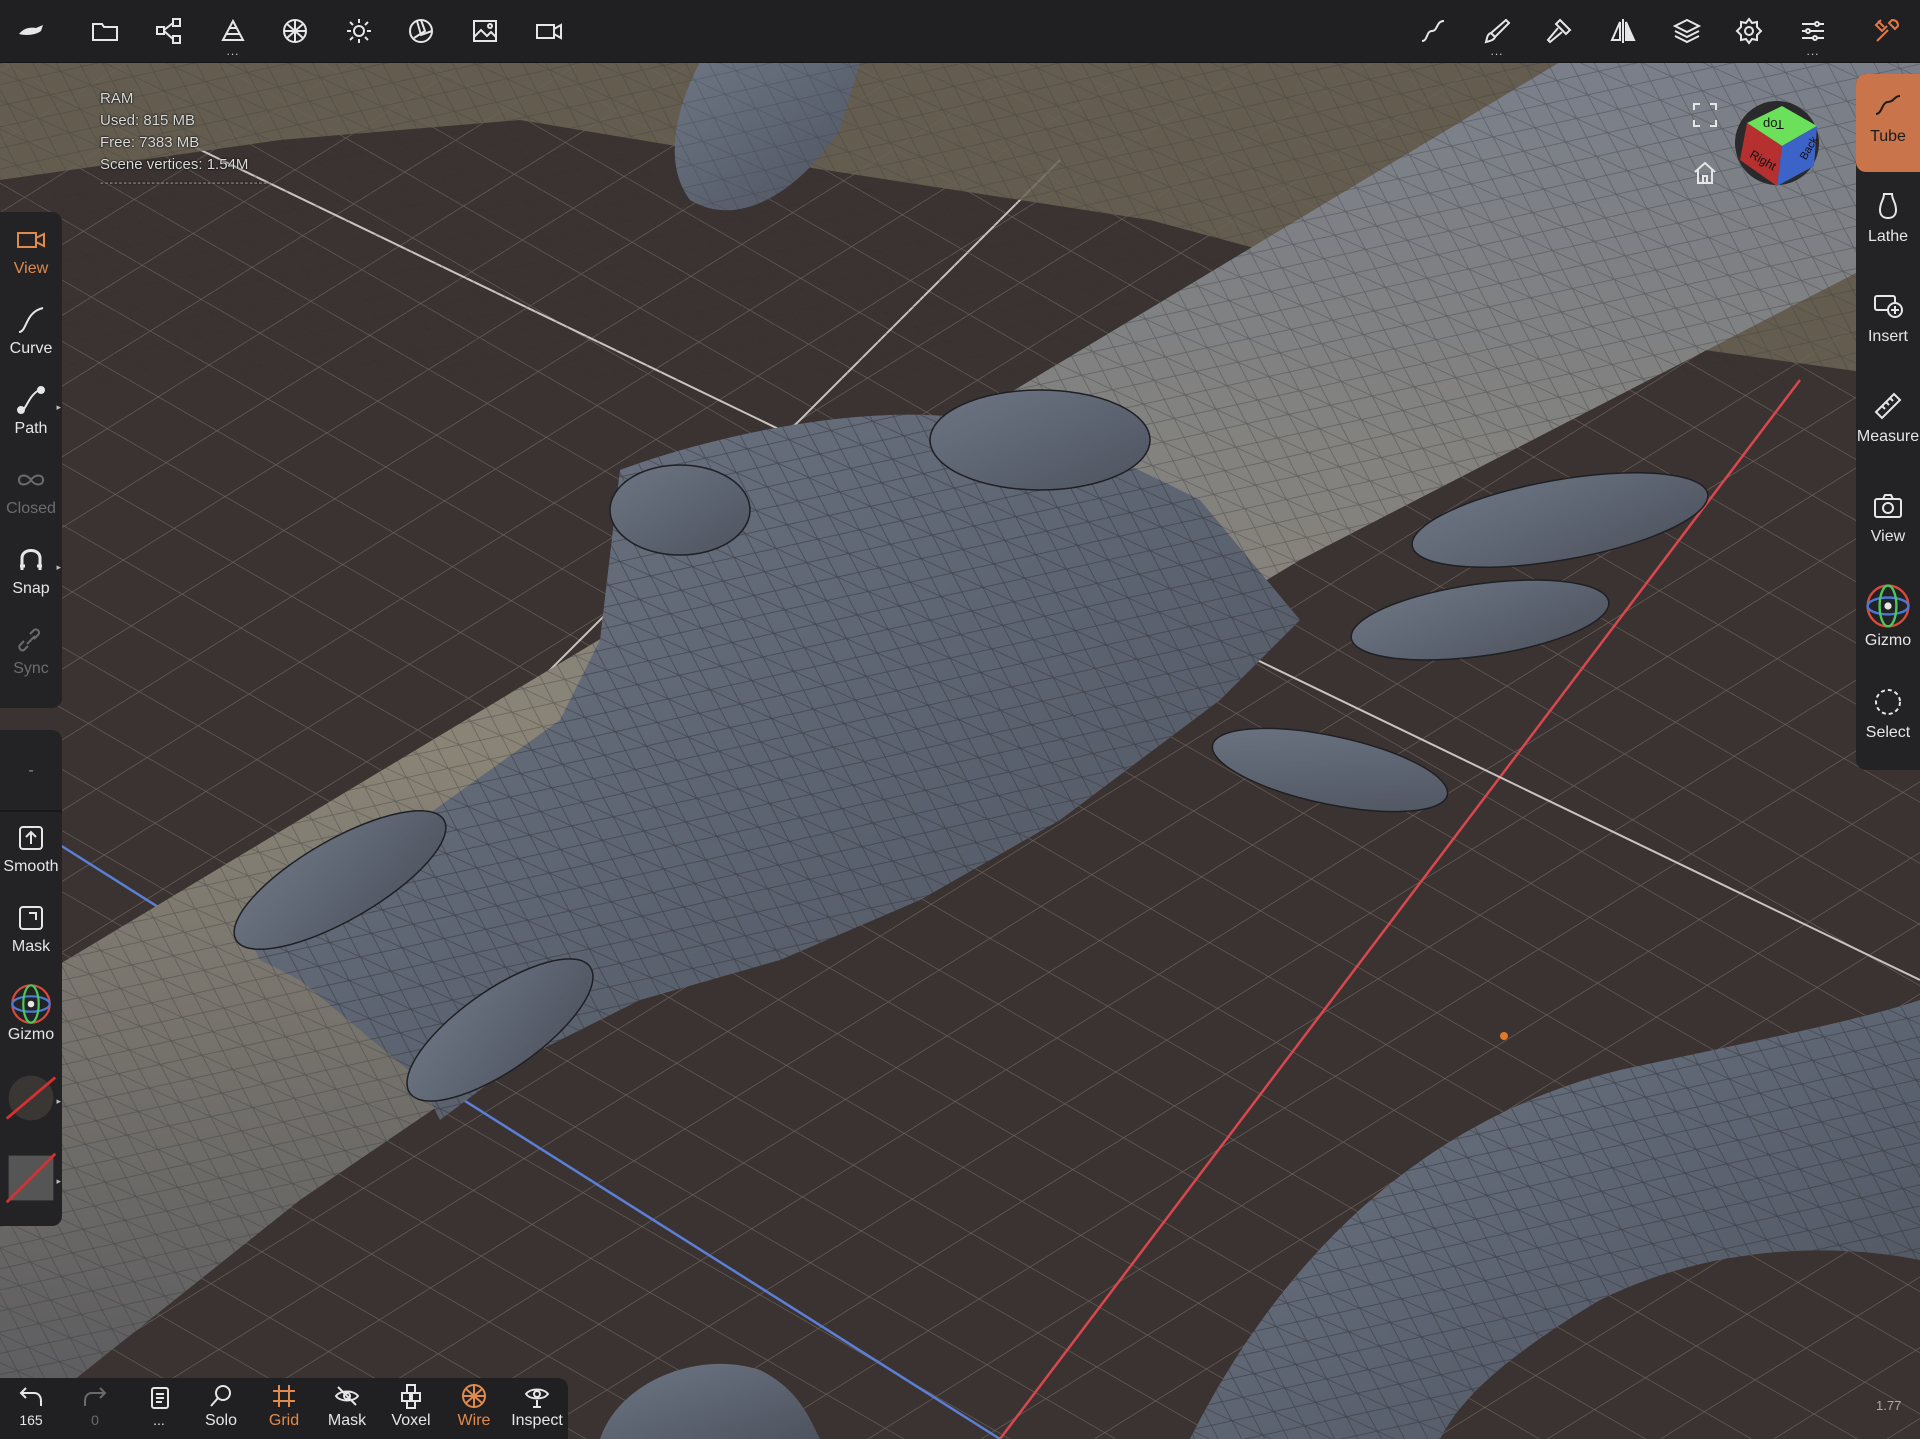 This screenshot has height=1439, width=1920. I want to click on right-tool-lathe: Lathe, so click(1888, 218).